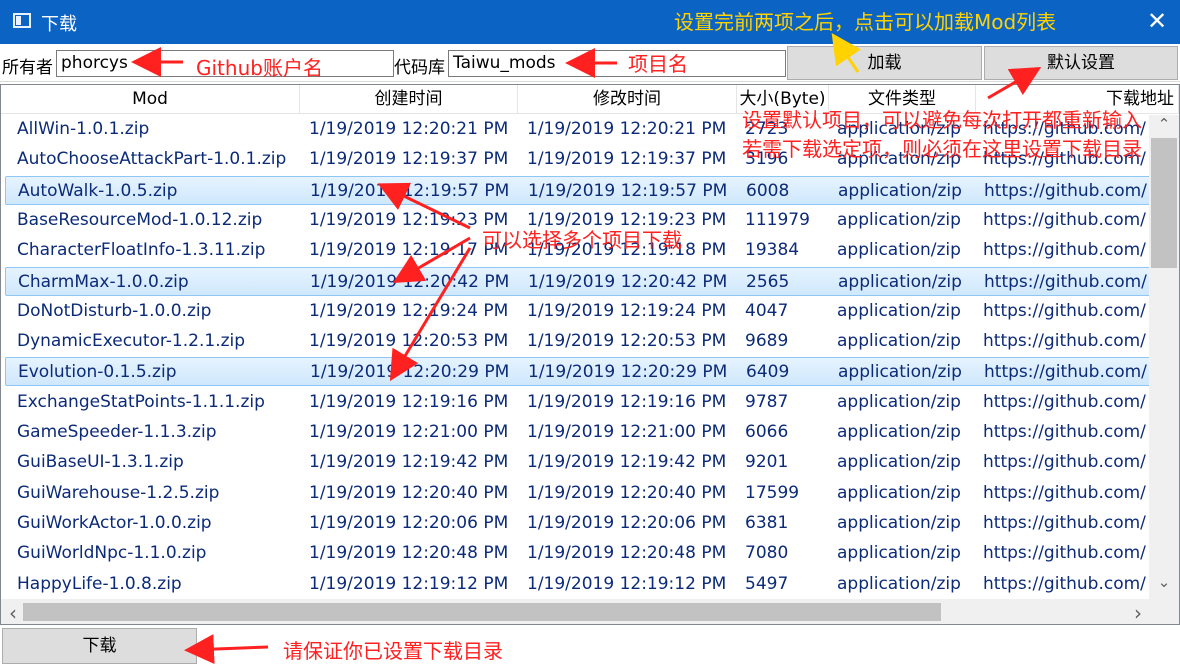 Image resolution: width=1180 pixels, height=665 pixels. What do you see at coordinates (409, 553) in the screenshot?
I see `cell-created: 1/19/2019 12:20:48 PM` at bounding box center [409, 553].